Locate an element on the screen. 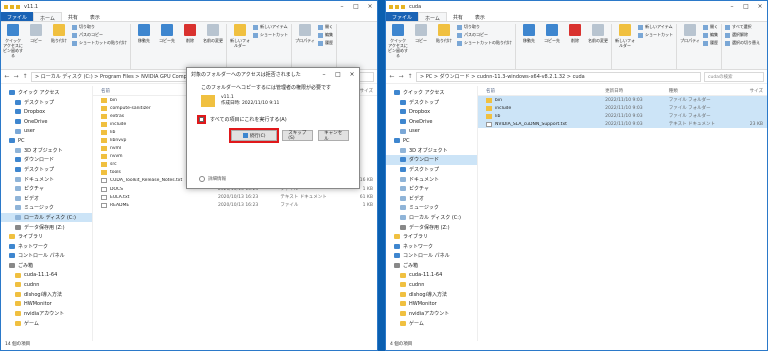 The width and height of the screenshot is (768, 351). continue-button: 続行(C) is located at coordinates (254, 135).